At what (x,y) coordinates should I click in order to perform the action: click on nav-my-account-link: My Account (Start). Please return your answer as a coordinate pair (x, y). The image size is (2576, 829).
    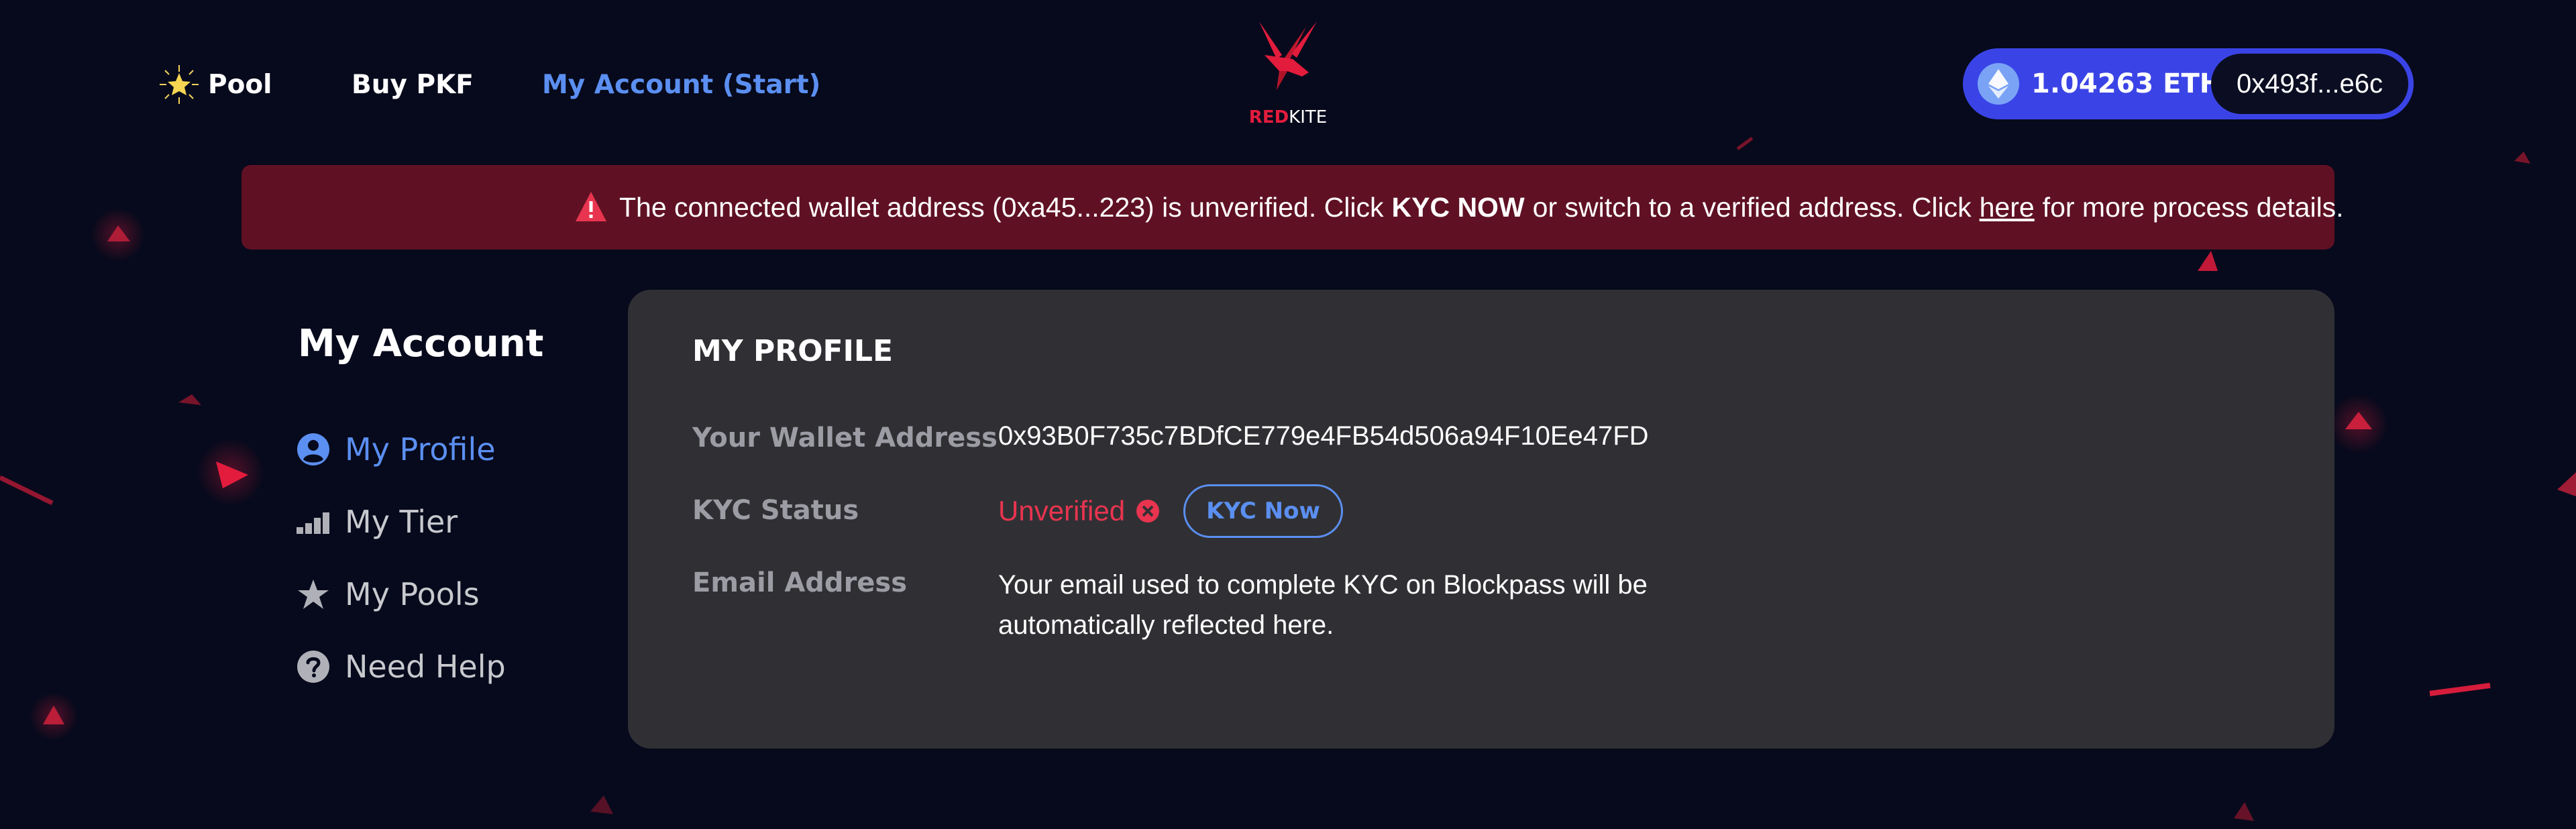
    Looking at the image, I should click on (681, 84).